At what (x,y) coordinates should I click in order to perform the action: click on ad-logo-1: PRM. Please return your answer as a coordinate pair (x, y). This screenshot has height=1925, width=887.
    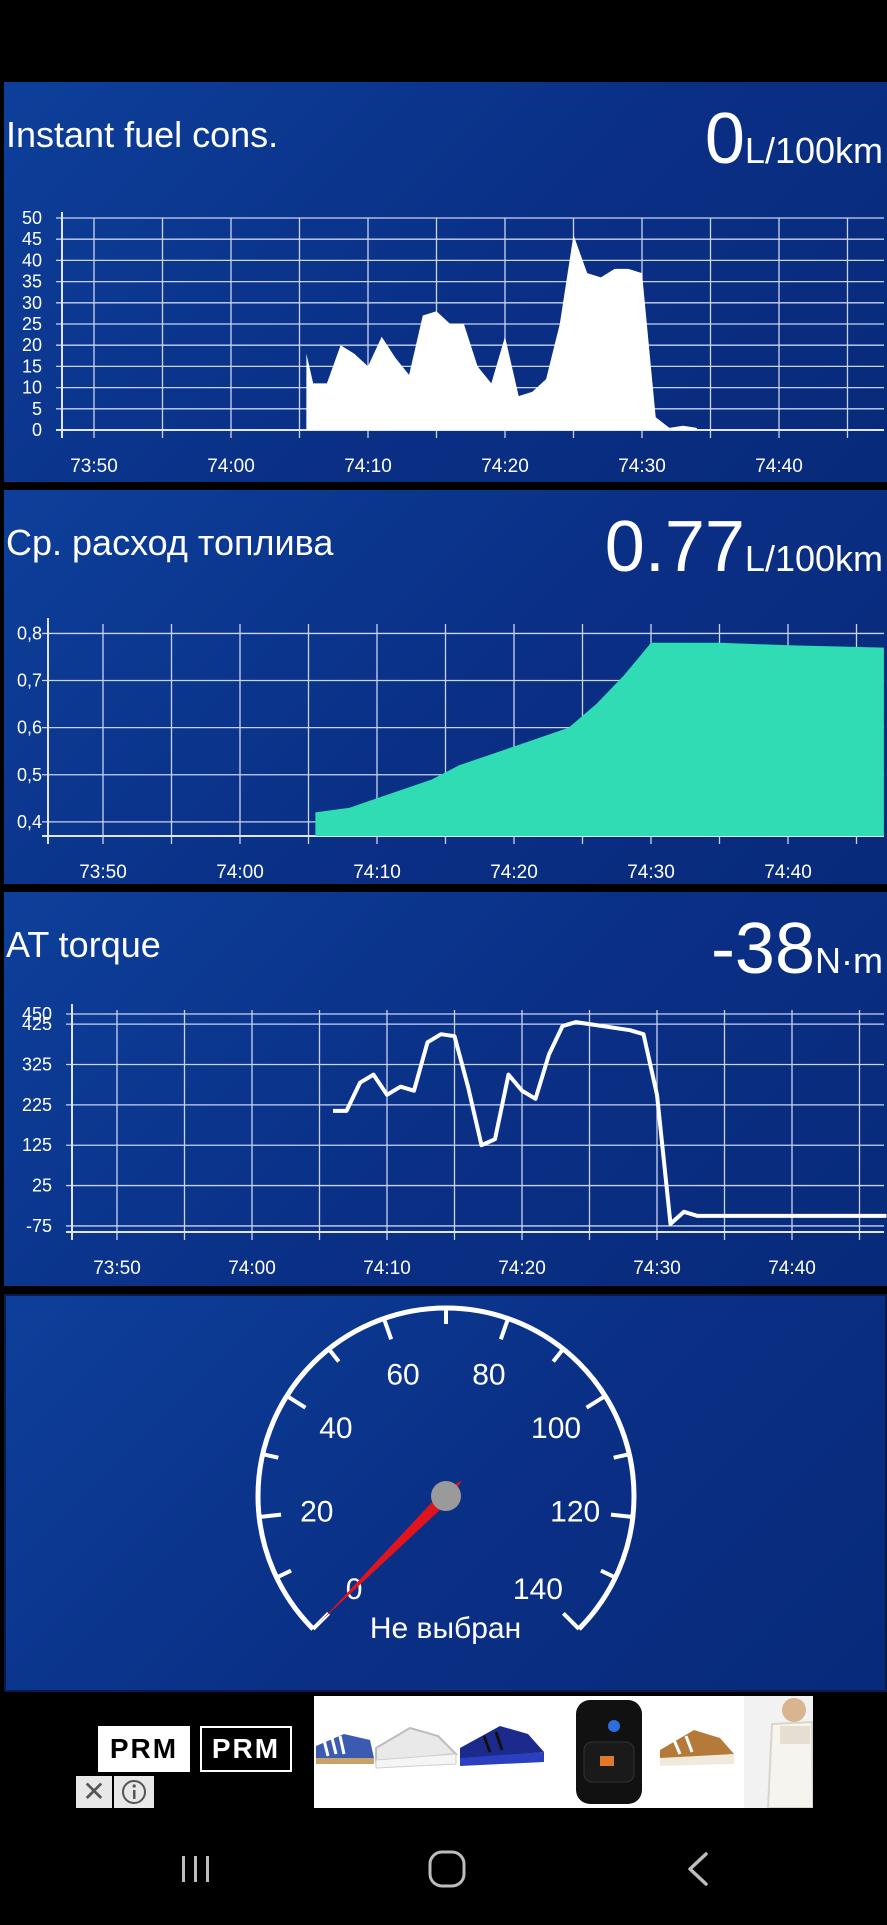
    Looking at the image, I should click on (144, 1749).